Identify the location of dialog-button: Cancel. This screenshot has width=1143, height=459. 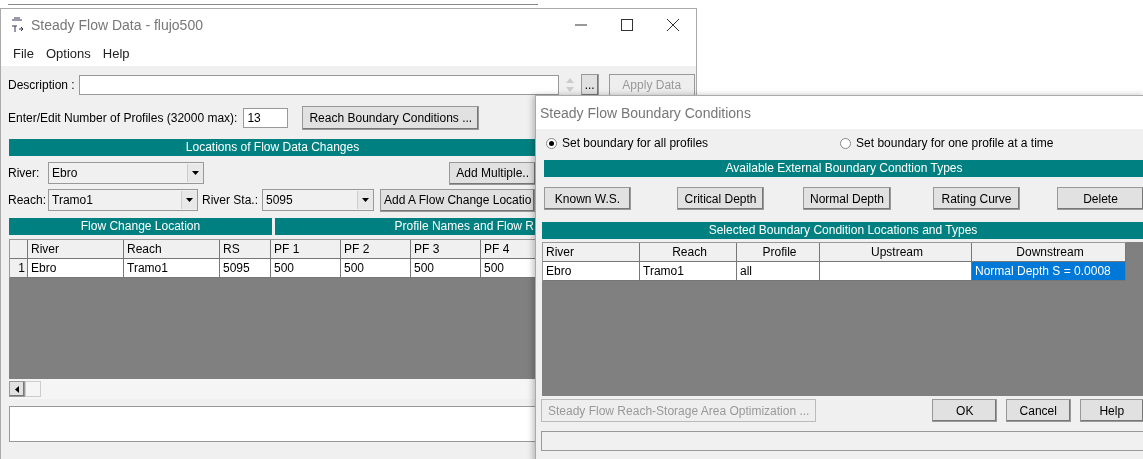
(1038, 410).